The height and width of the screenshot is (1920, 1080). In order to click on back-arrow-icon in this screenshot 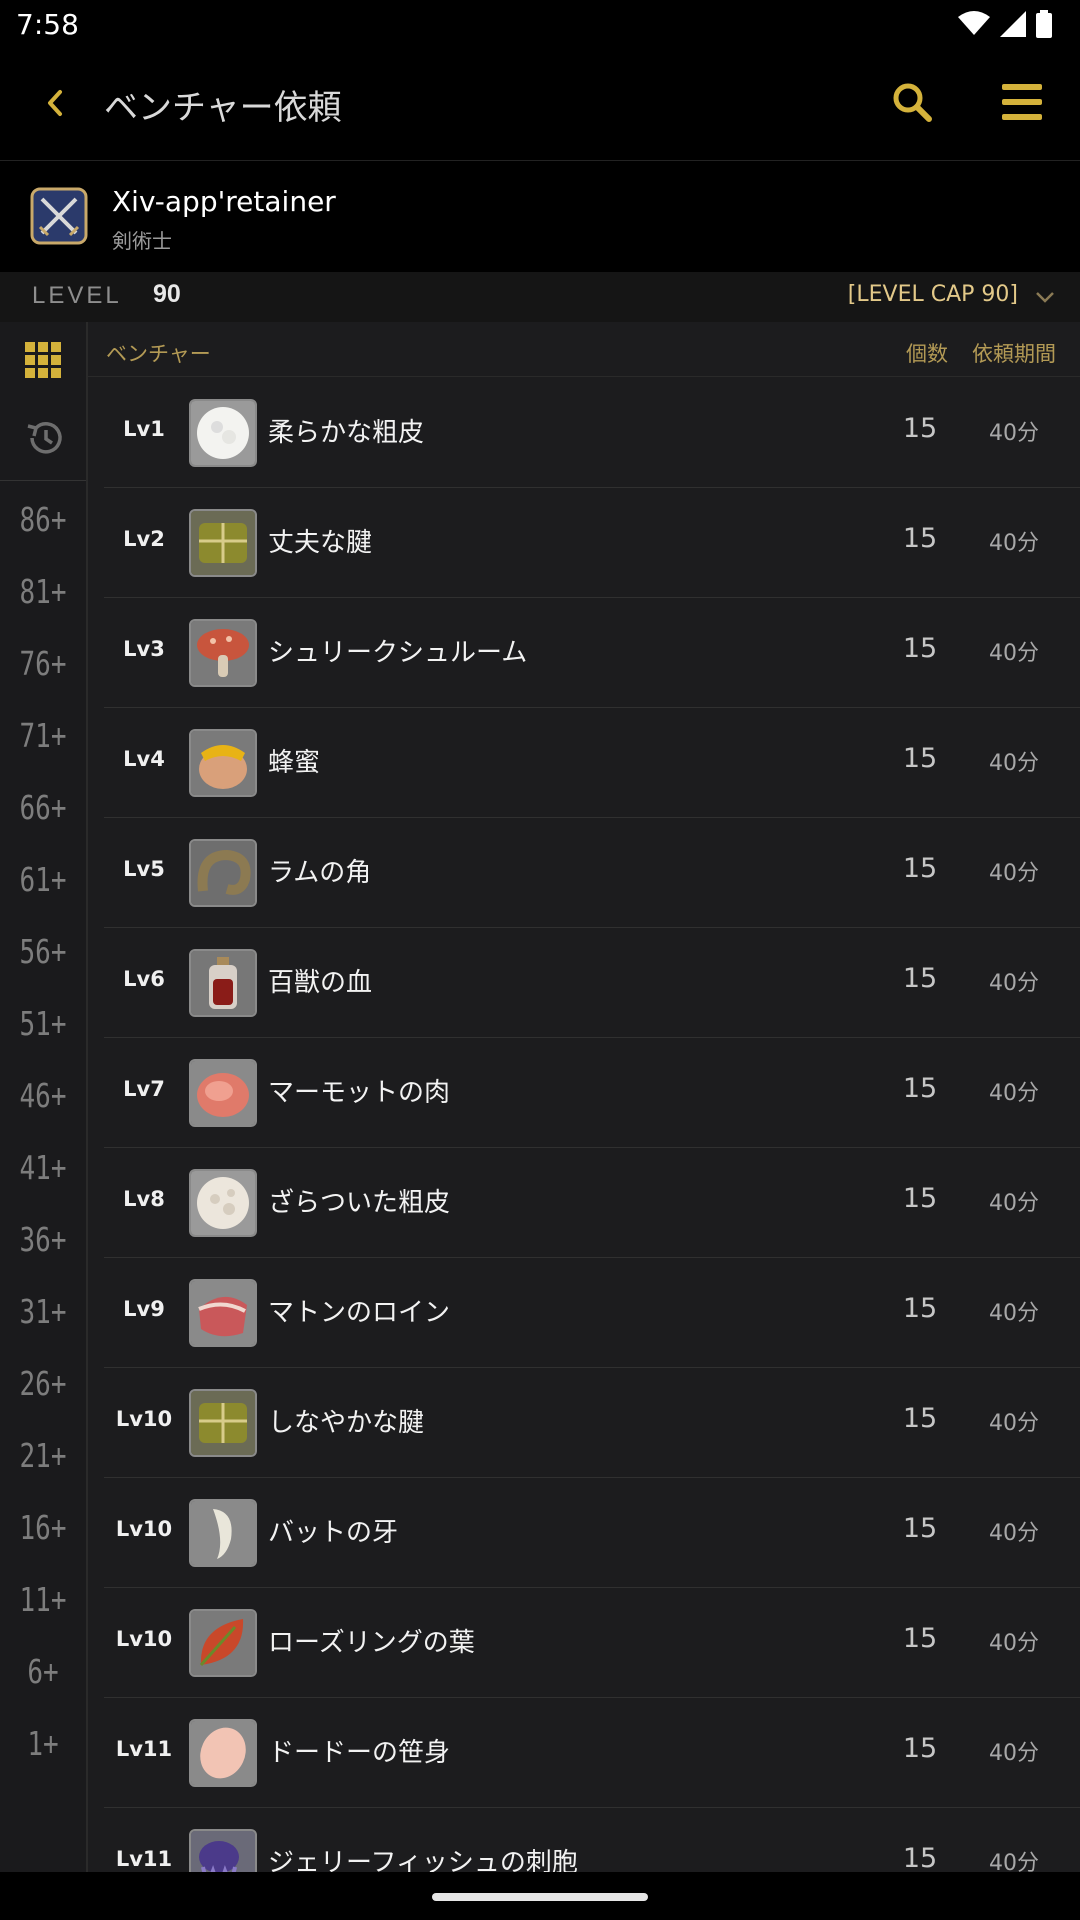, I will do `click(56, 103)`.